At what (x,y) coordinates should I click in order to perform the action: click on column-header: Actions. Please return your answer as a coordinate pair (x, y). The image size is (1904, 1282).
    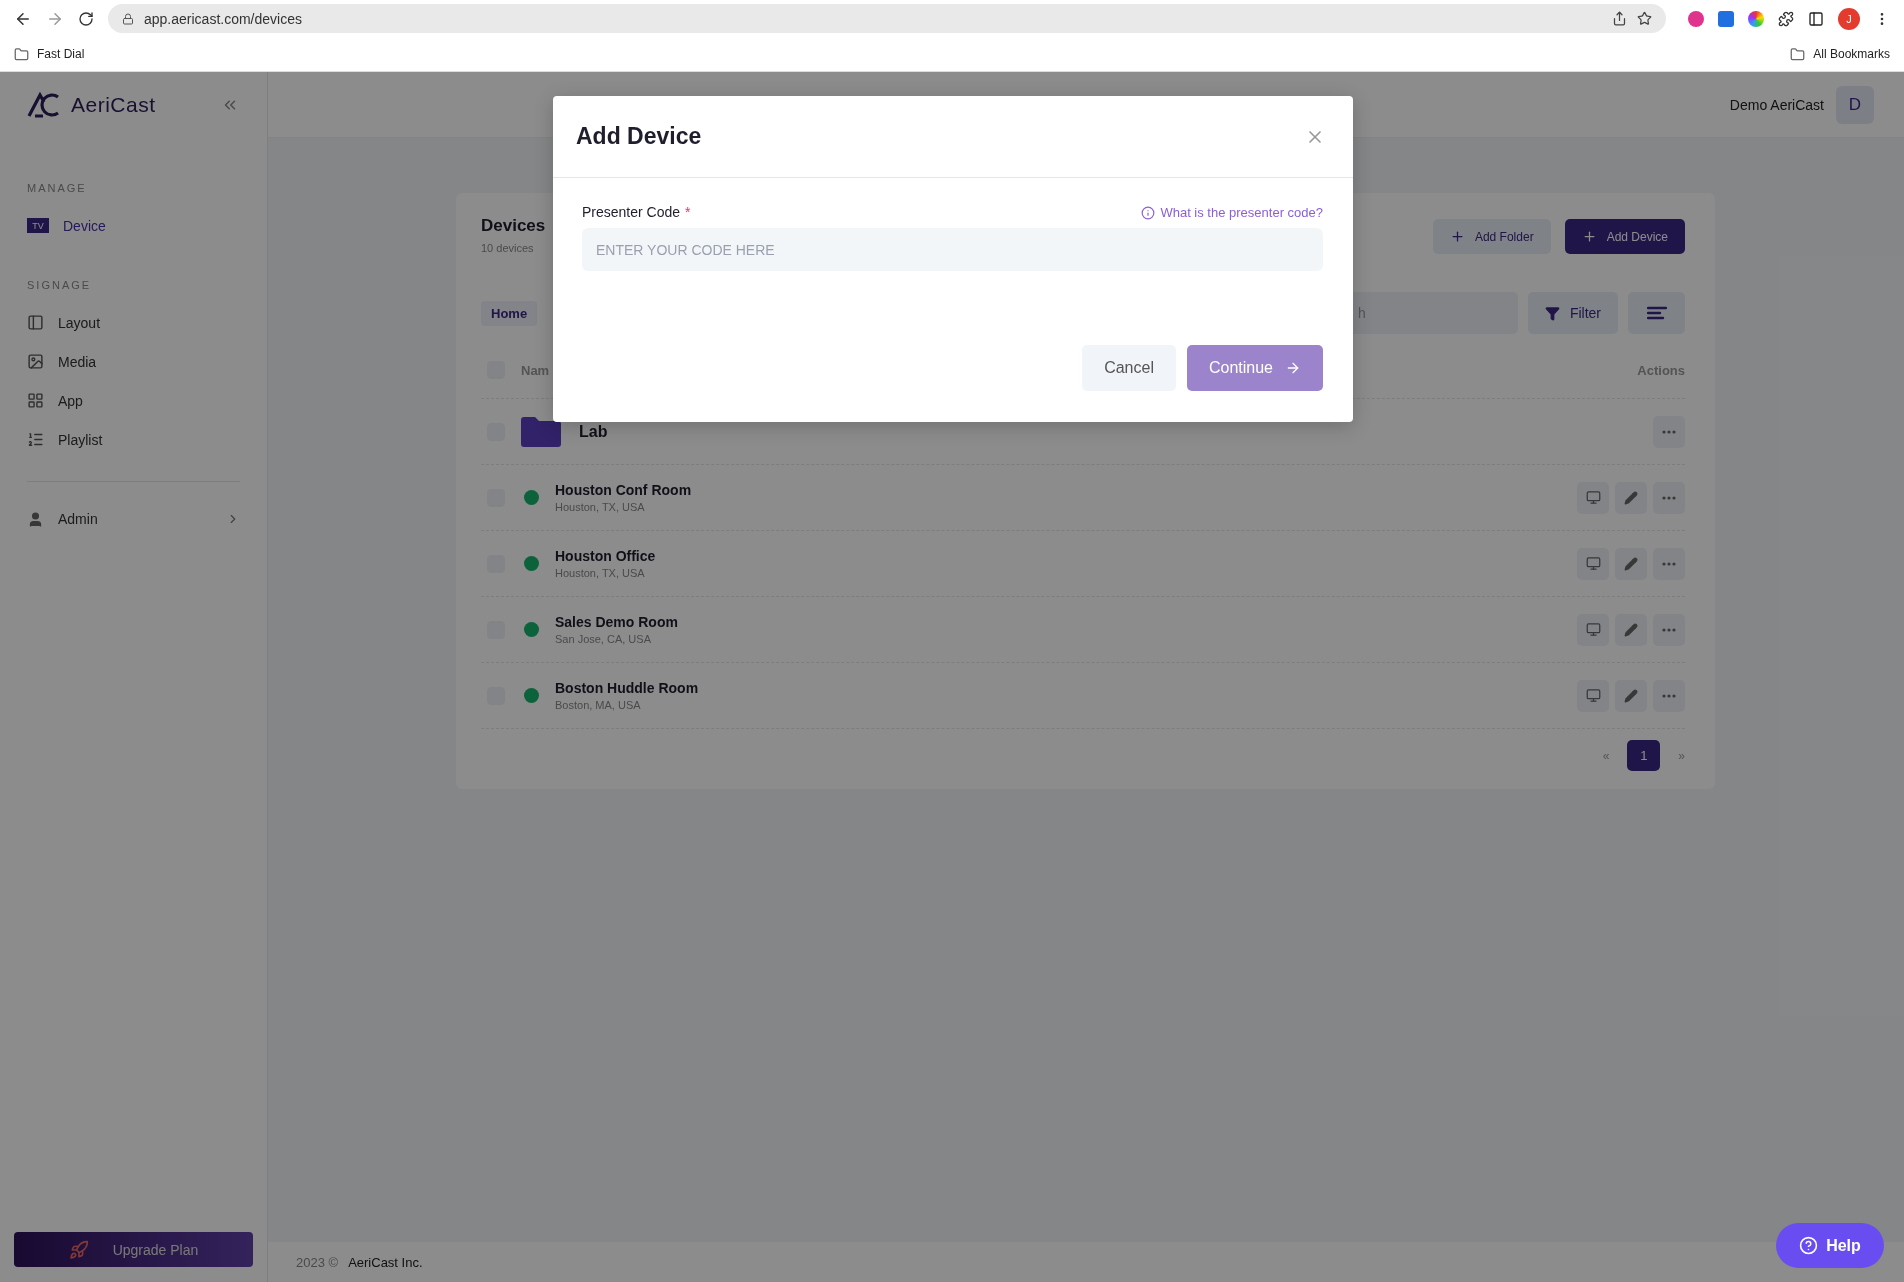
    Looking at the image, I should click on (1661, 370).